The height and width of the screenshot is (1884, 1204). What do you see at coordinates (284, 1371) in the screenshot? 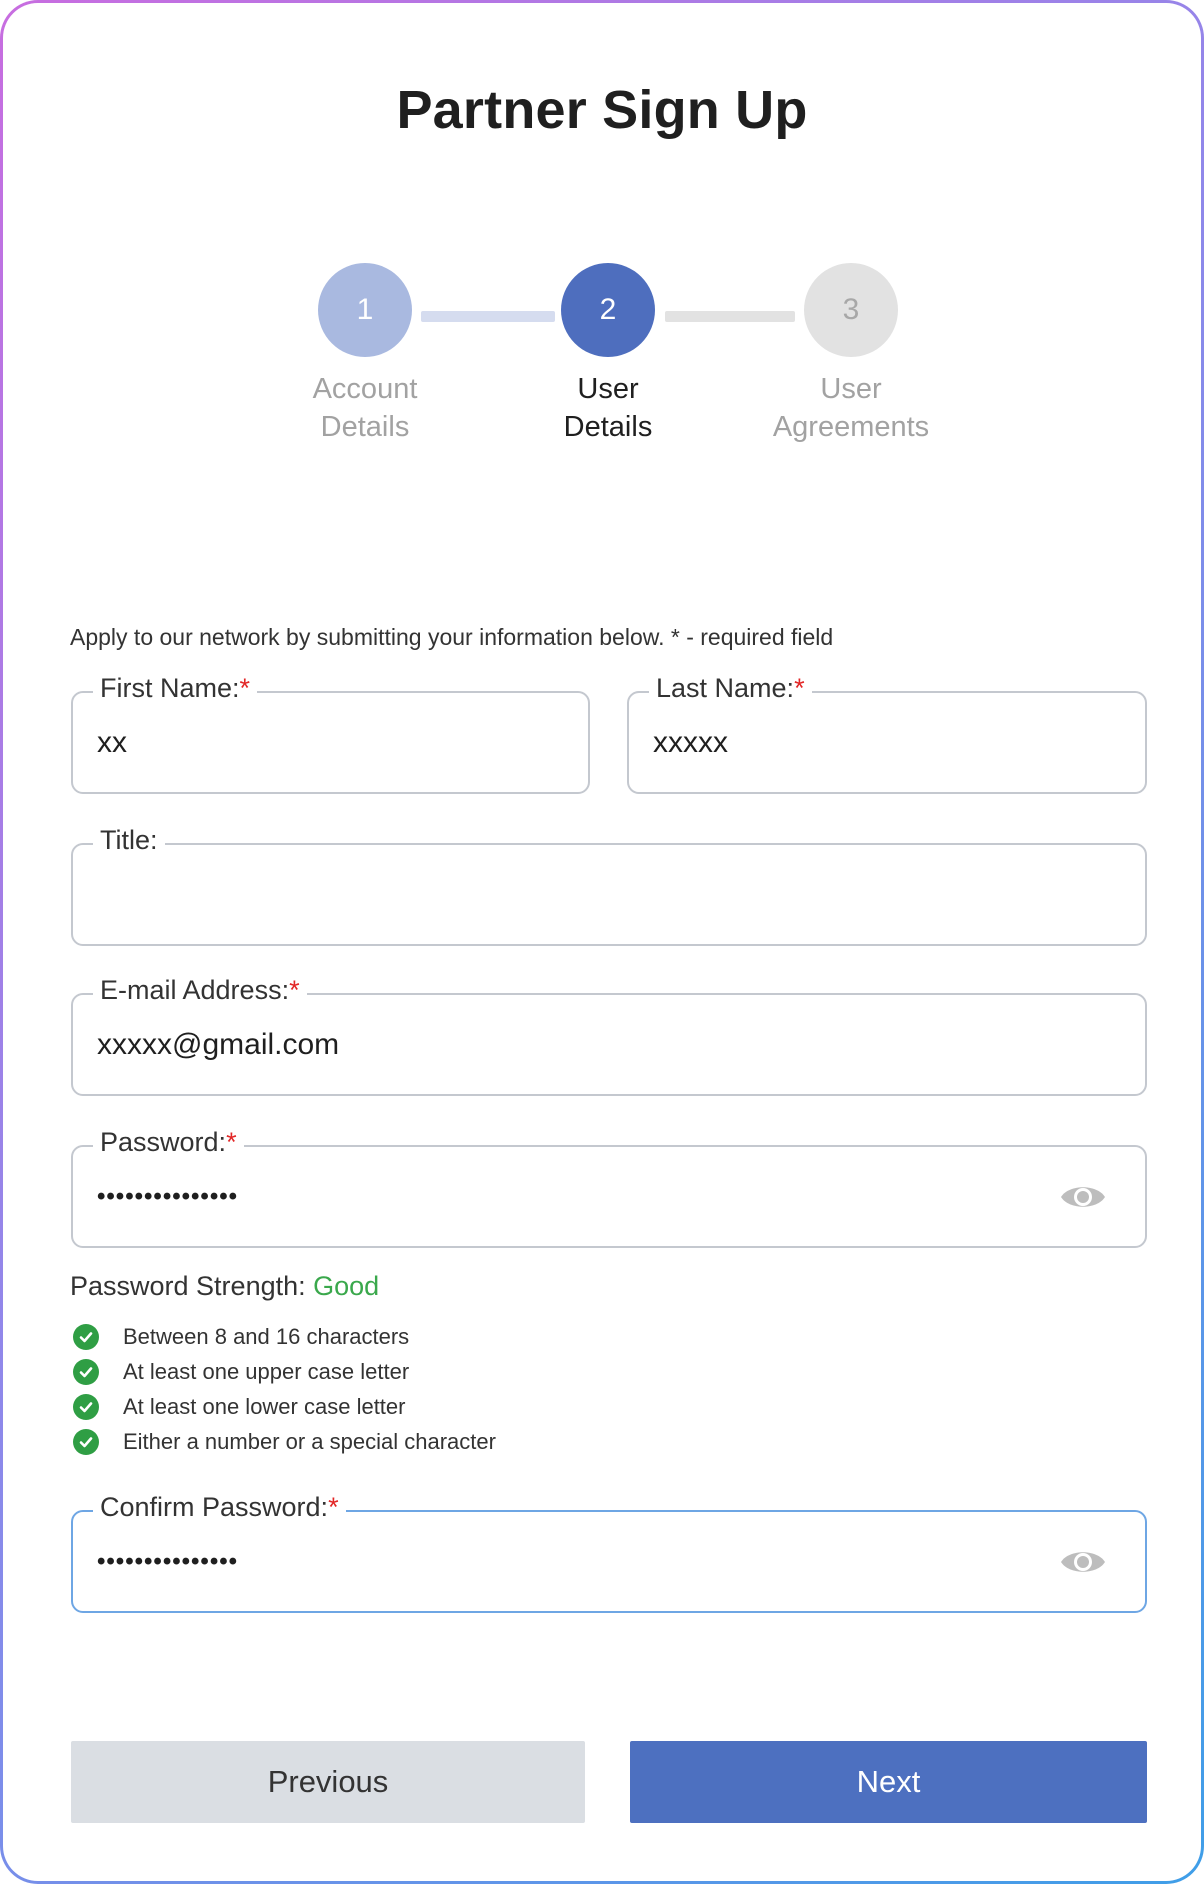
I see `password-rule: At least one upper case letter` at bounding box center [284, 1371].